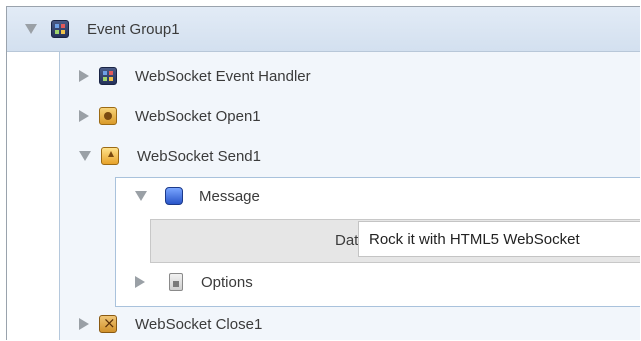 The image size is (641, 341). I want to click on tree-item-options: Options, so click(194, 282).